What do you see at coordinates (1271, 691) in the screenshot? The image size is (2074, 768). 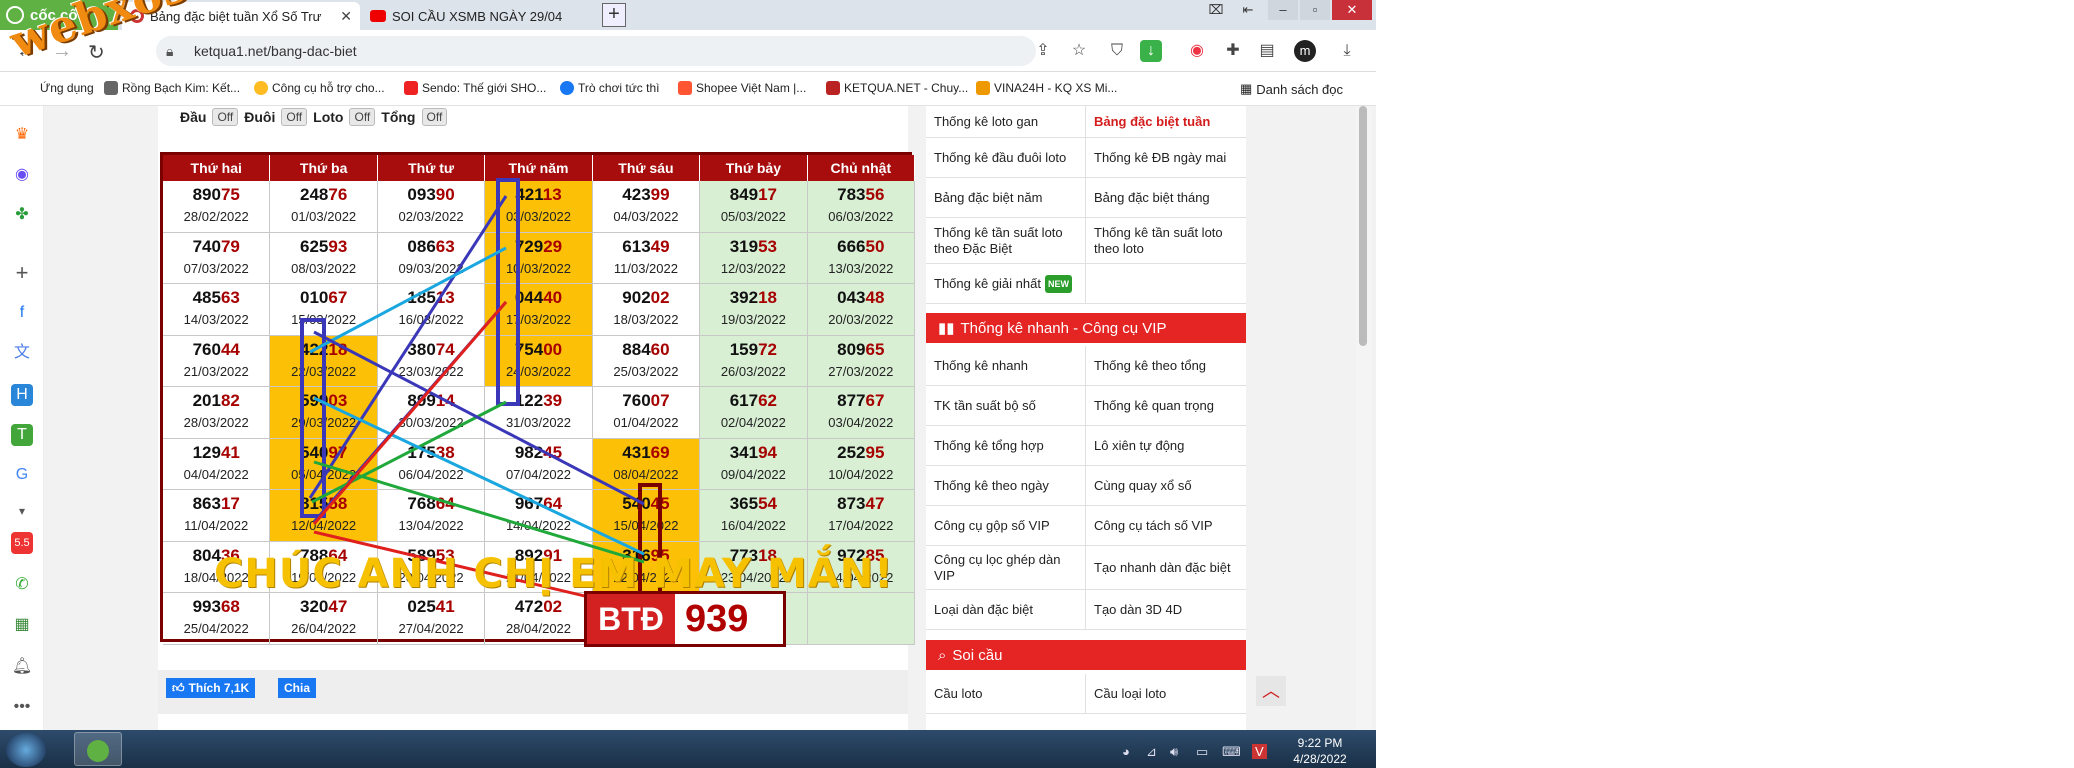 I see `scroll-to-top-button: ︿` at bounding box center [1271, 691].